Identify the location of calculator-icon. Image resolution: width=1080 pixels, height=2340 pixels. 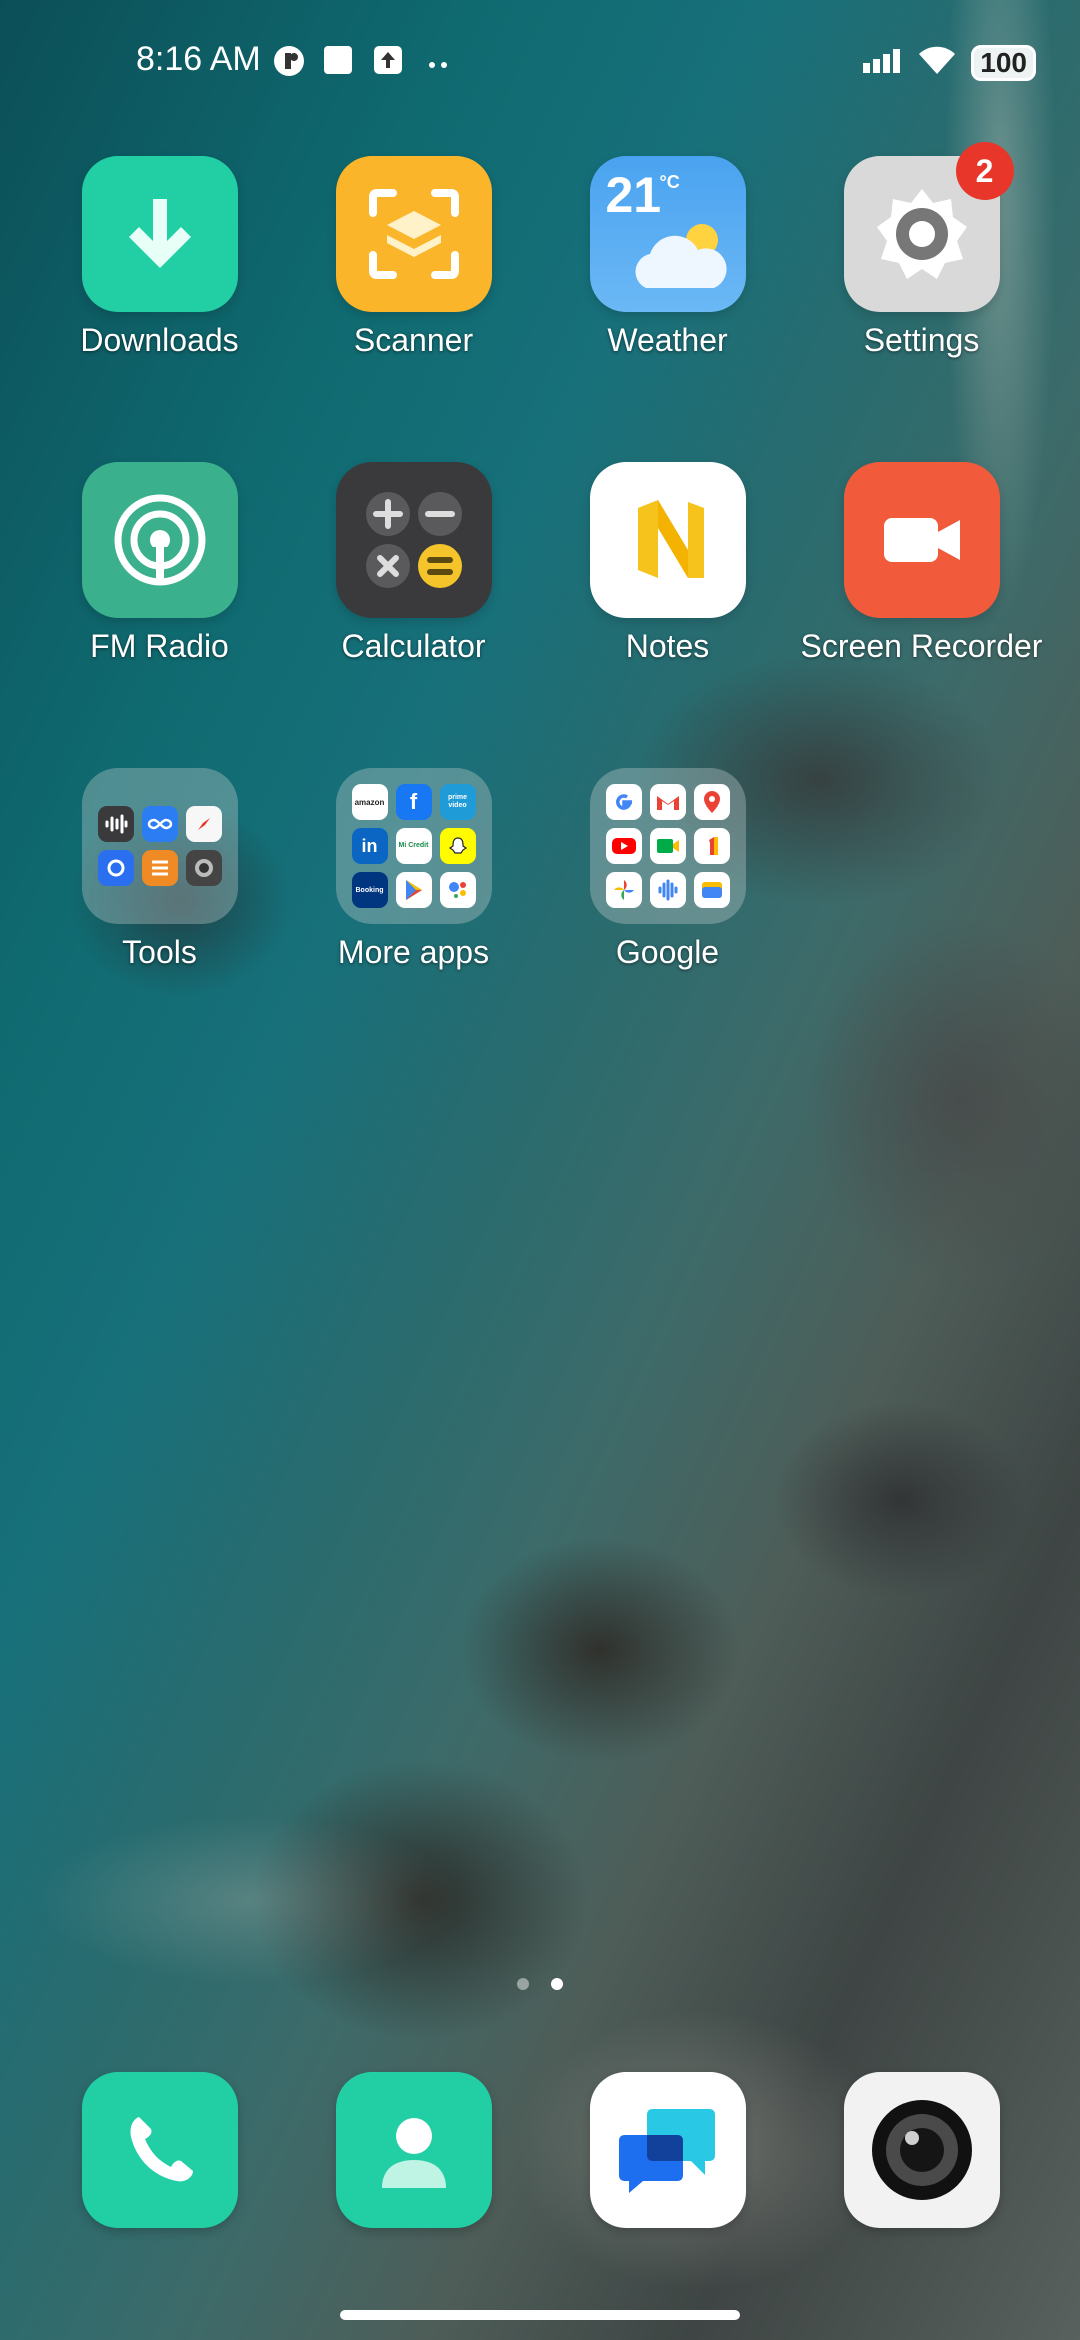
(413, 540).